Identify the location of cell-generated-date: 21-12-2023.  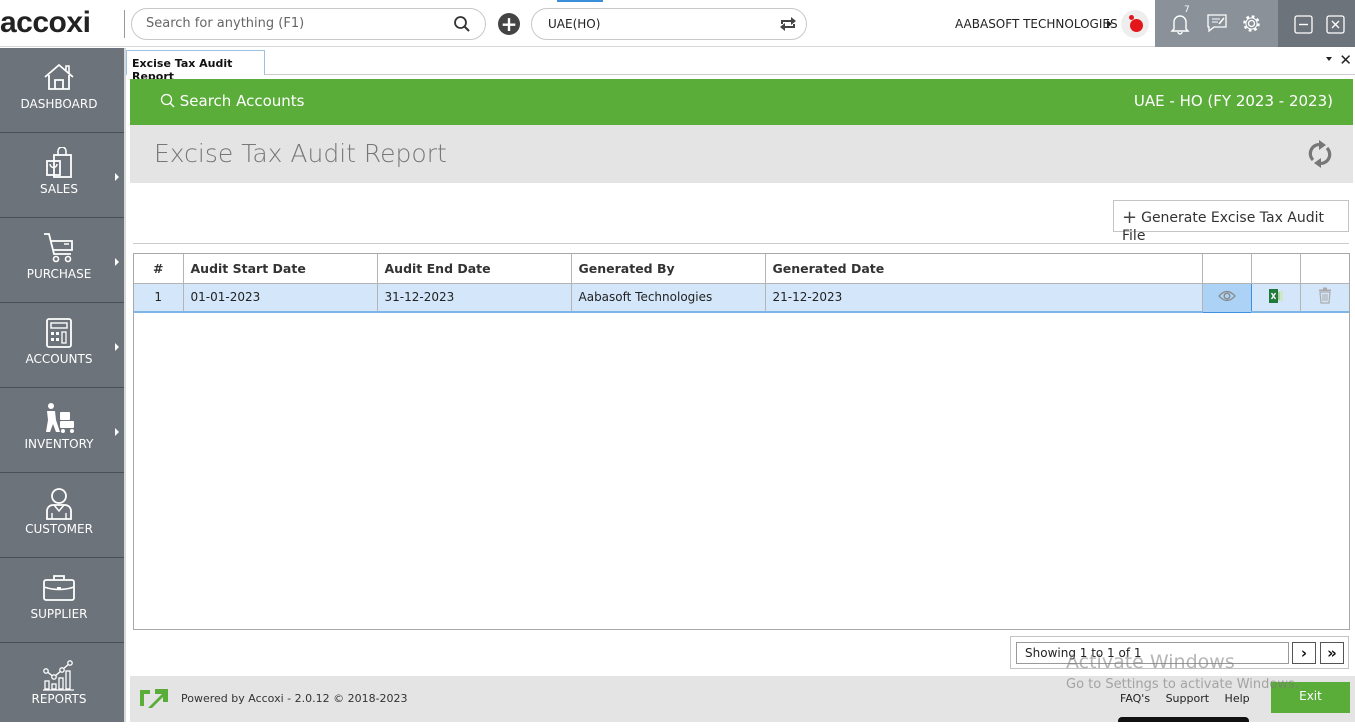
(983, 297).